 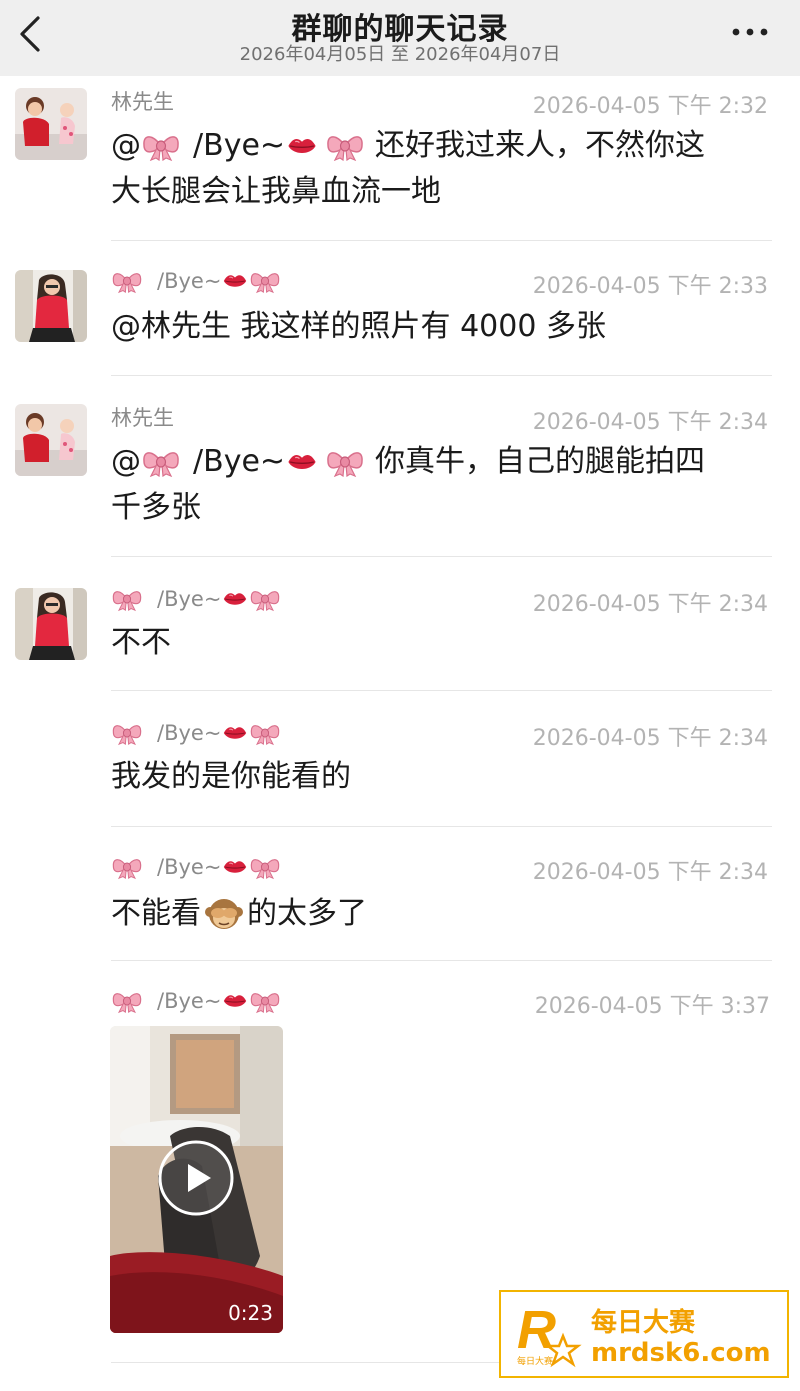 What do you see at coordinates (436, 168) in the screenshot?
I see `message-text: @ /Bye~ 还好我过来人，不然你这 大长腿会让我鼻血流一地` at bounding box center [436, 168].